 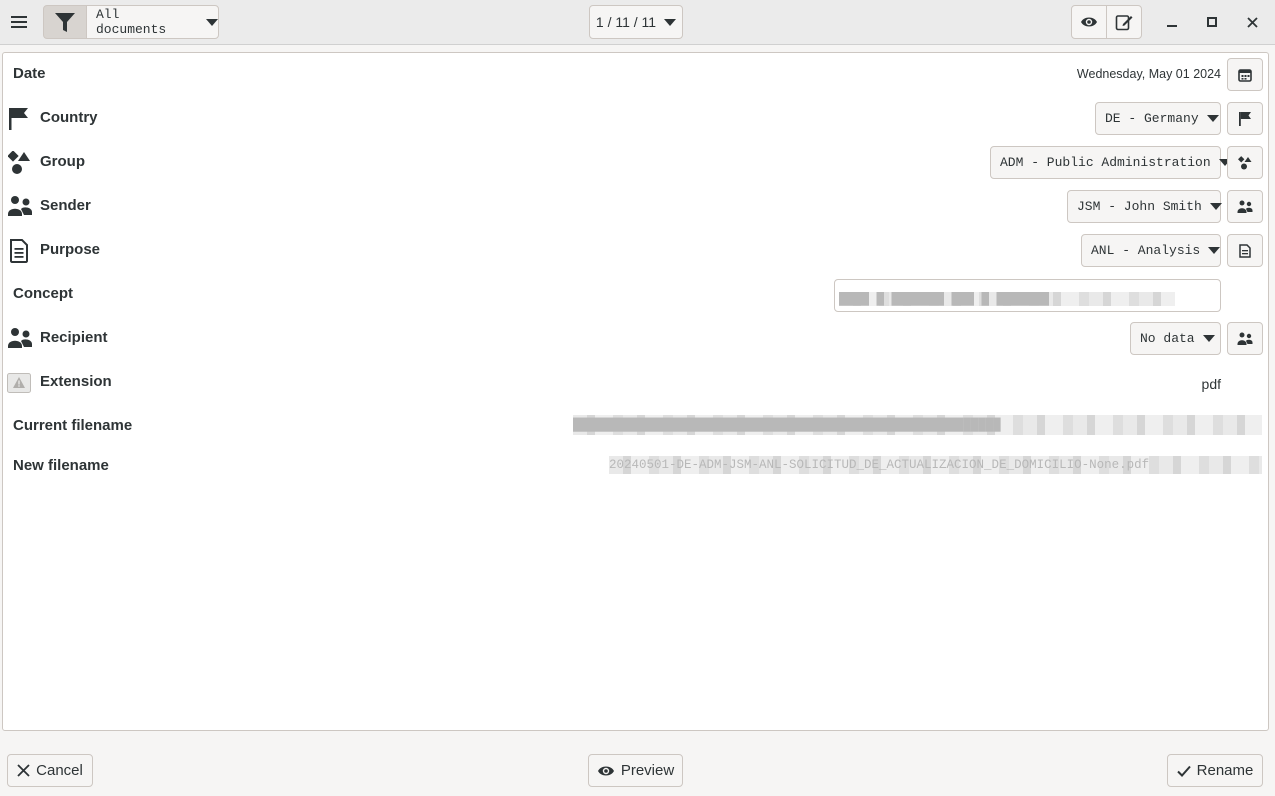 What do you see at coordinates (131, 22) in the screenshot?
I see `document-filter-value: All documents` at bounding box center [131, 22].